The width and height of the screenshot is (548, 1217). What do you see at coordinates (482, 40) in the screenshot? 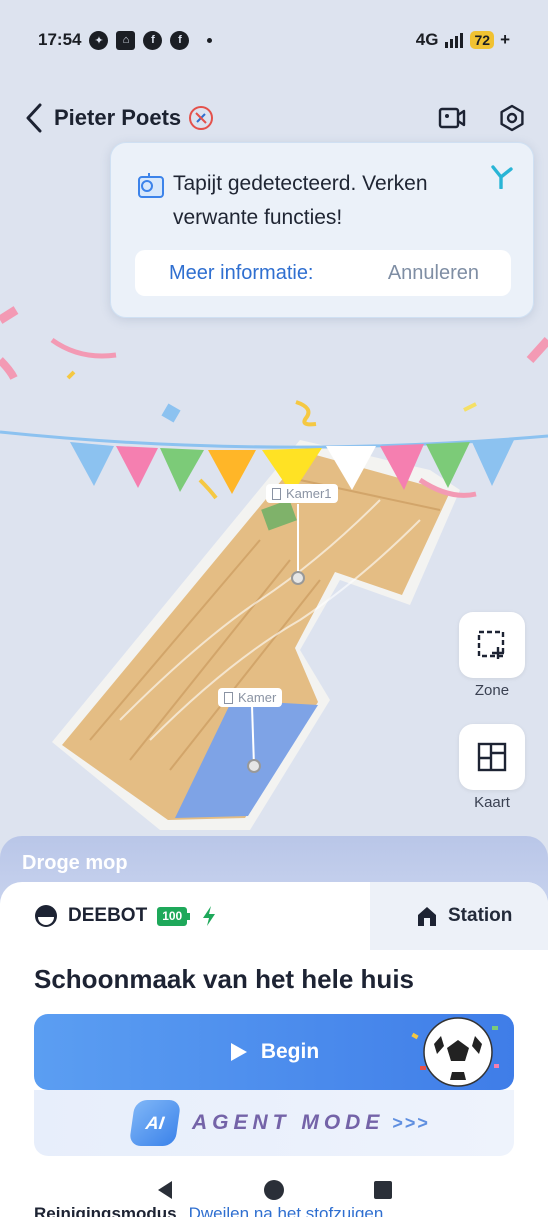
I see `battery-indicator: 72` at bounding box center [482, 40].